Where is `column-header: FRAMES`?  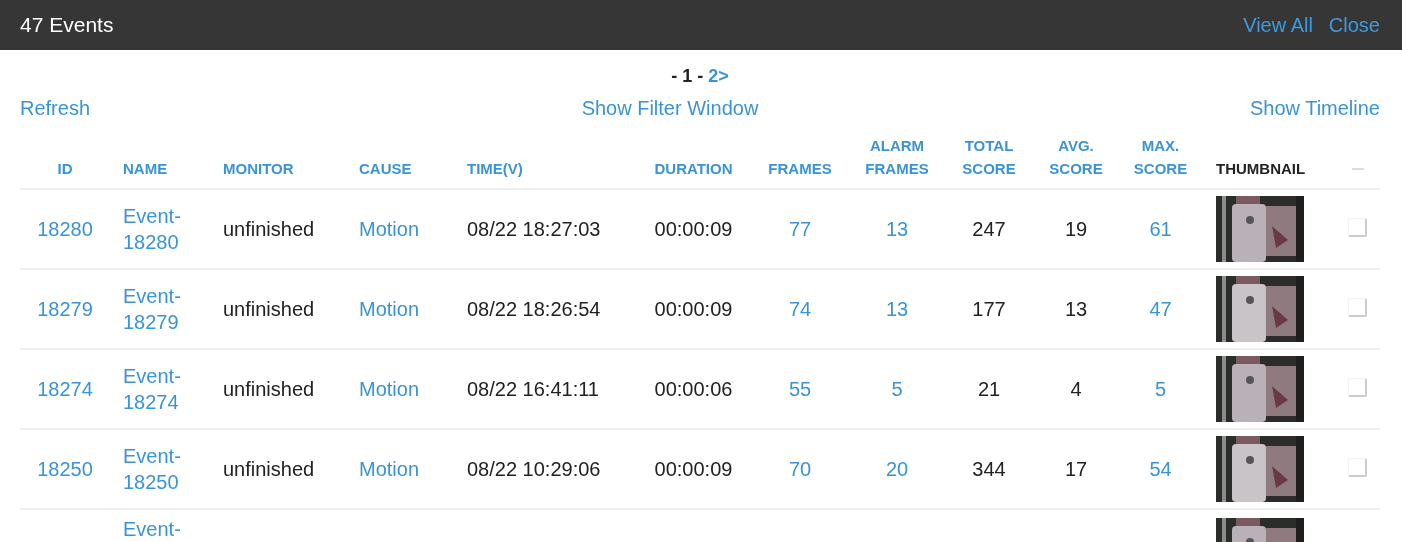
column-header: FRAMES is located at coordinates (800, 168).